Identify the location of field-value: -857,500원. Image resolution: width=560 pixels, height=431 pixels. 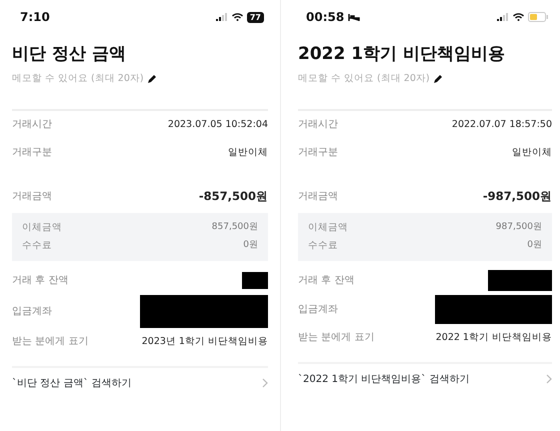
(233, 197).